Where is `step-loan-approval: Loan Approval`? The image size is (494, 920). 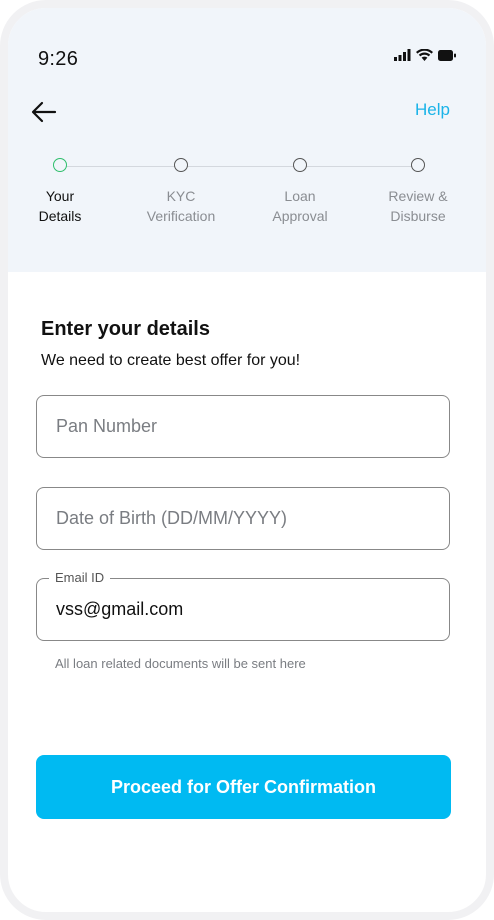
step-loan-approval: Loan Approval is located at coordinates (300, 192).